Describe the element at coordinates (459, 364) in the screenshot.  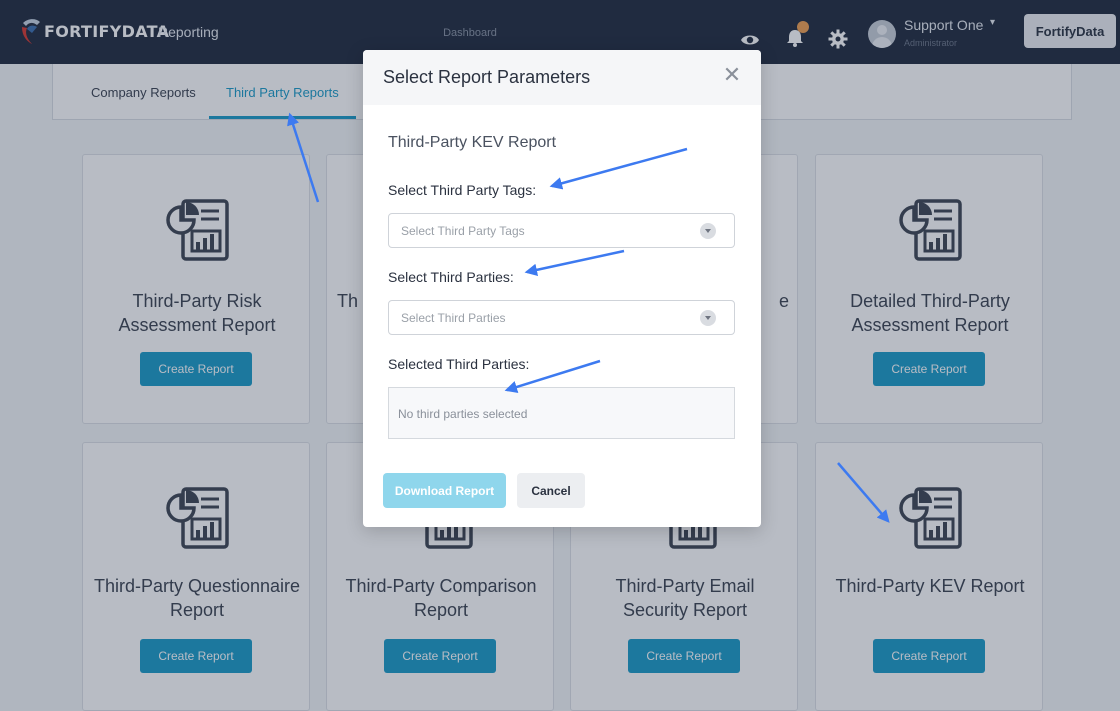
I see `selected-third-parties-label: Selected Third Parties:` at that location.